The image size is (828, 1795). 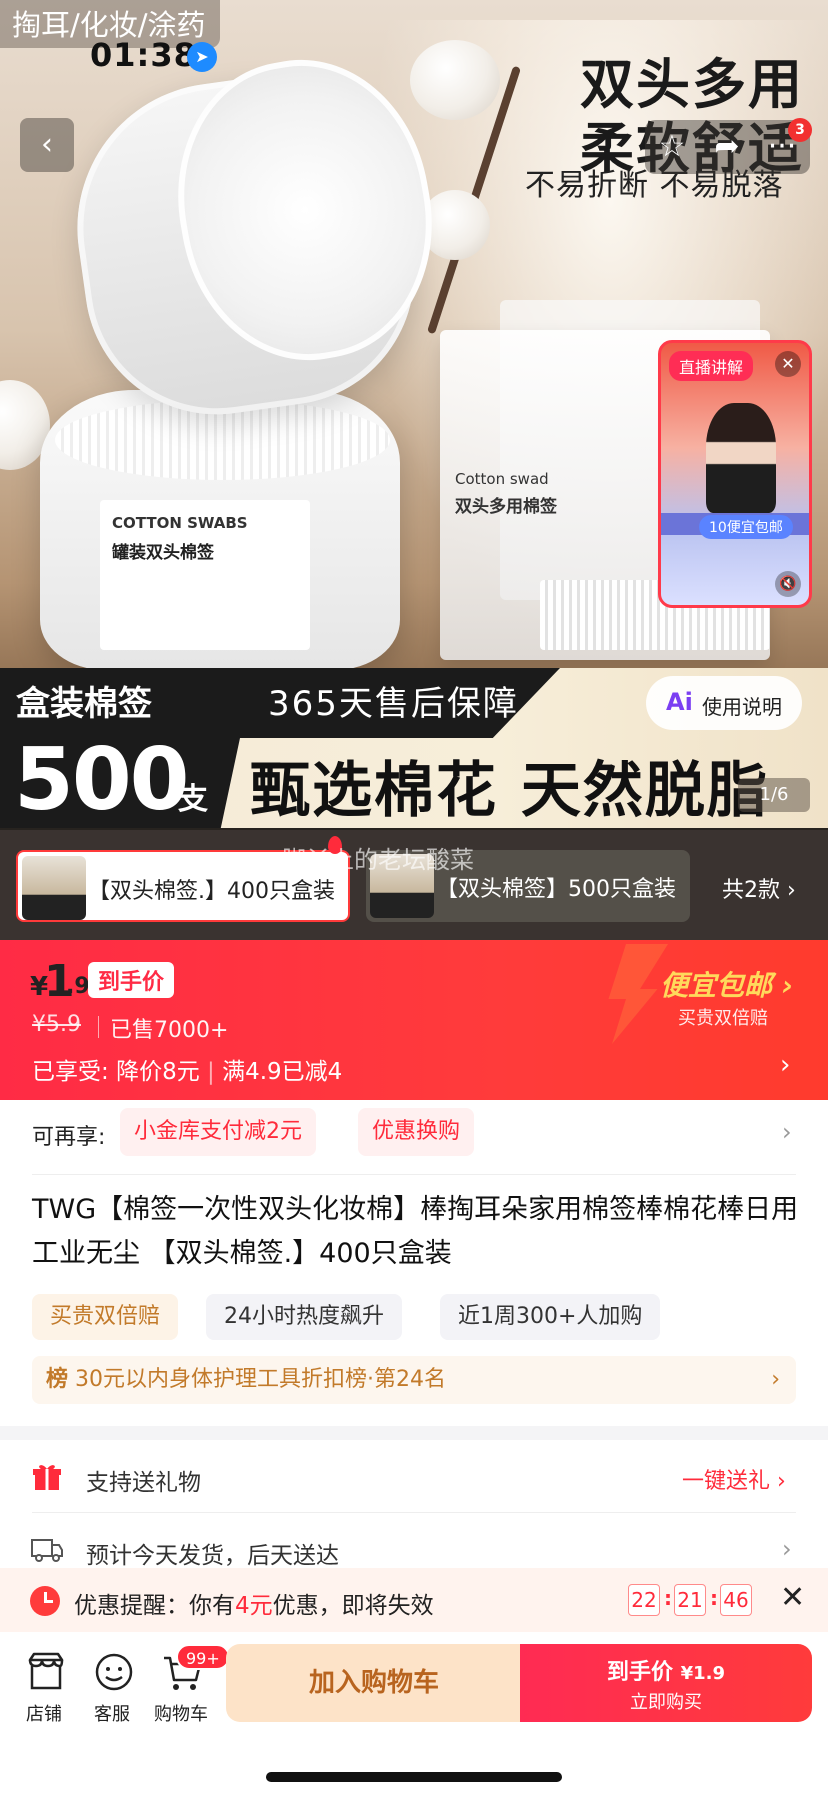 What do you see at coordinates (282, 1072) in the screenshot?
I see `enjoy-discount-2: 满4.9已减4` at bounding box center [282, 1072].